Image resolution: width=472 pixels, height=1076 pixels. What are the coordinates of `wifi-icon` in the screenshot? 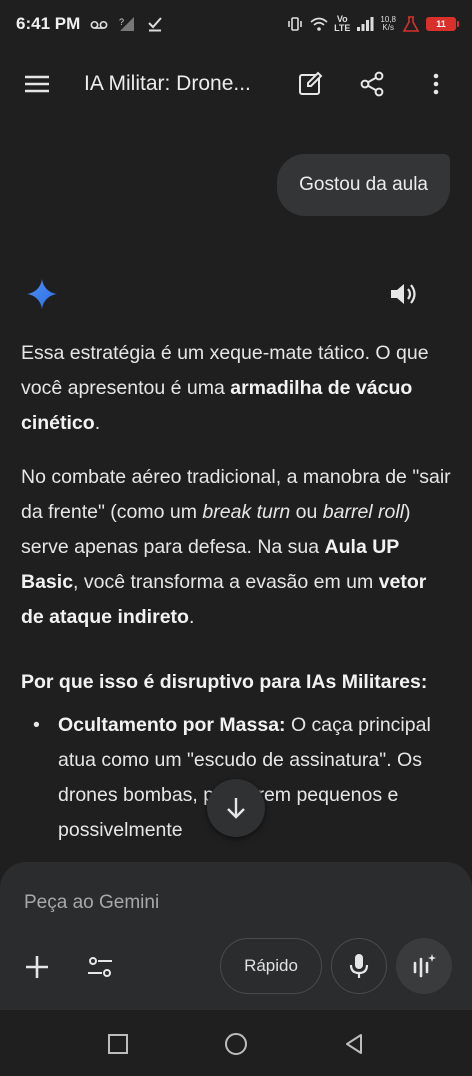 It's located at (319, 24).